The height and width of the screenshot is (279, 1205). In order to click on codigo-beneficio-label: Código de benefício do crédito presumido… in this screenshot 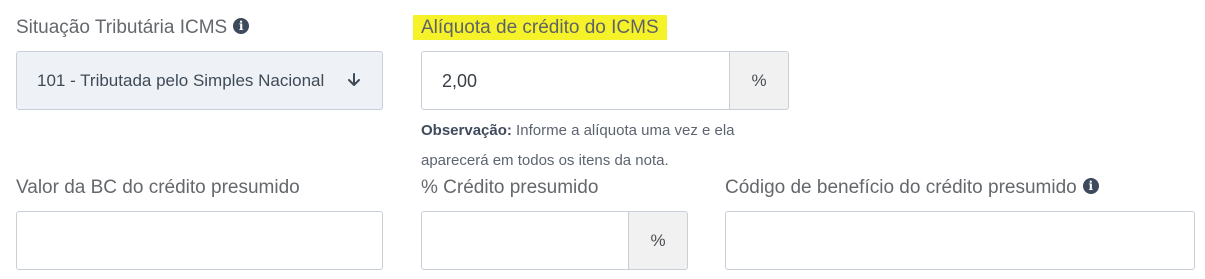, I will do `click(912, 188)`.